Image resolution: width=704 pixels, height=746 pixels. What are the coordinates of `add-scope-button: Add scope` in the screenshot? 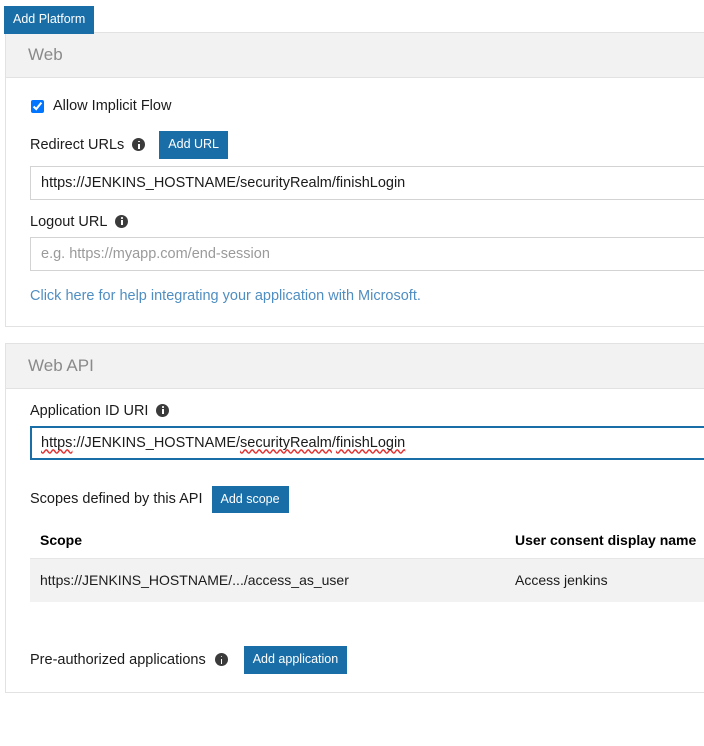 It's located at (250, 499).